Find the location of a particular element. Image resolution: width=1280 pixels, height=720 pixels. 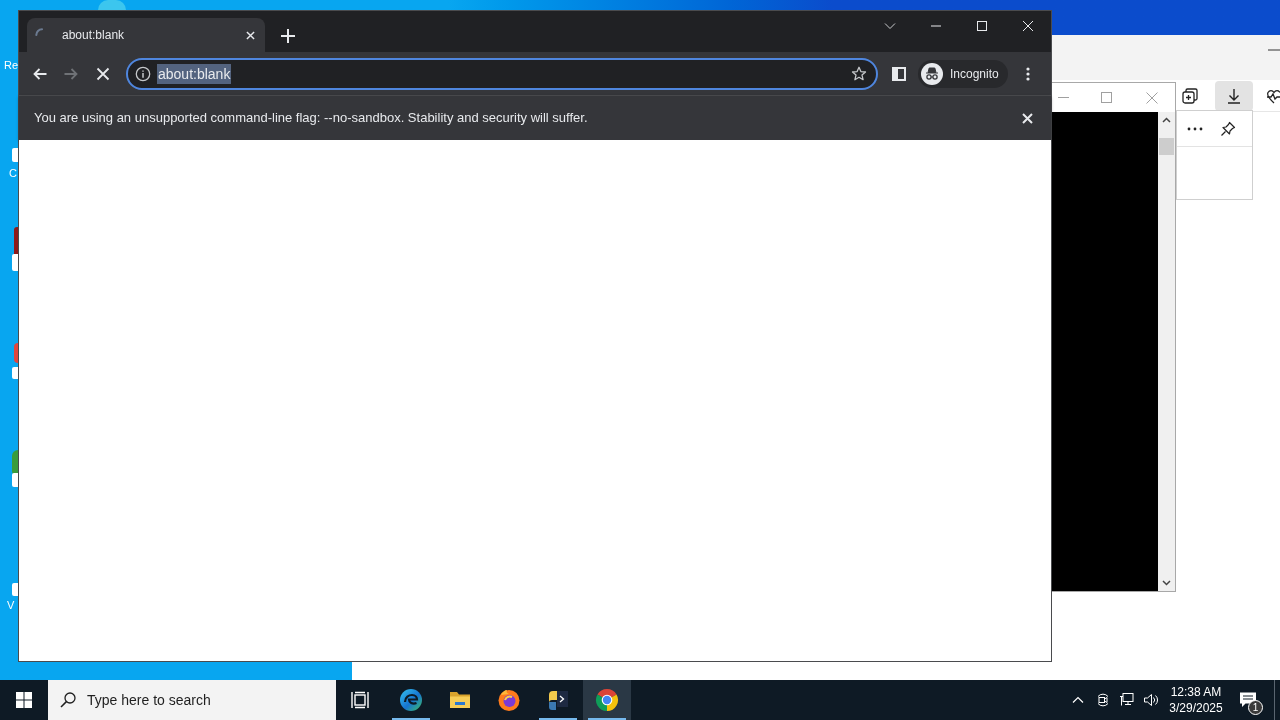

scroll-down-icon is located at coordinates (1166, 583).